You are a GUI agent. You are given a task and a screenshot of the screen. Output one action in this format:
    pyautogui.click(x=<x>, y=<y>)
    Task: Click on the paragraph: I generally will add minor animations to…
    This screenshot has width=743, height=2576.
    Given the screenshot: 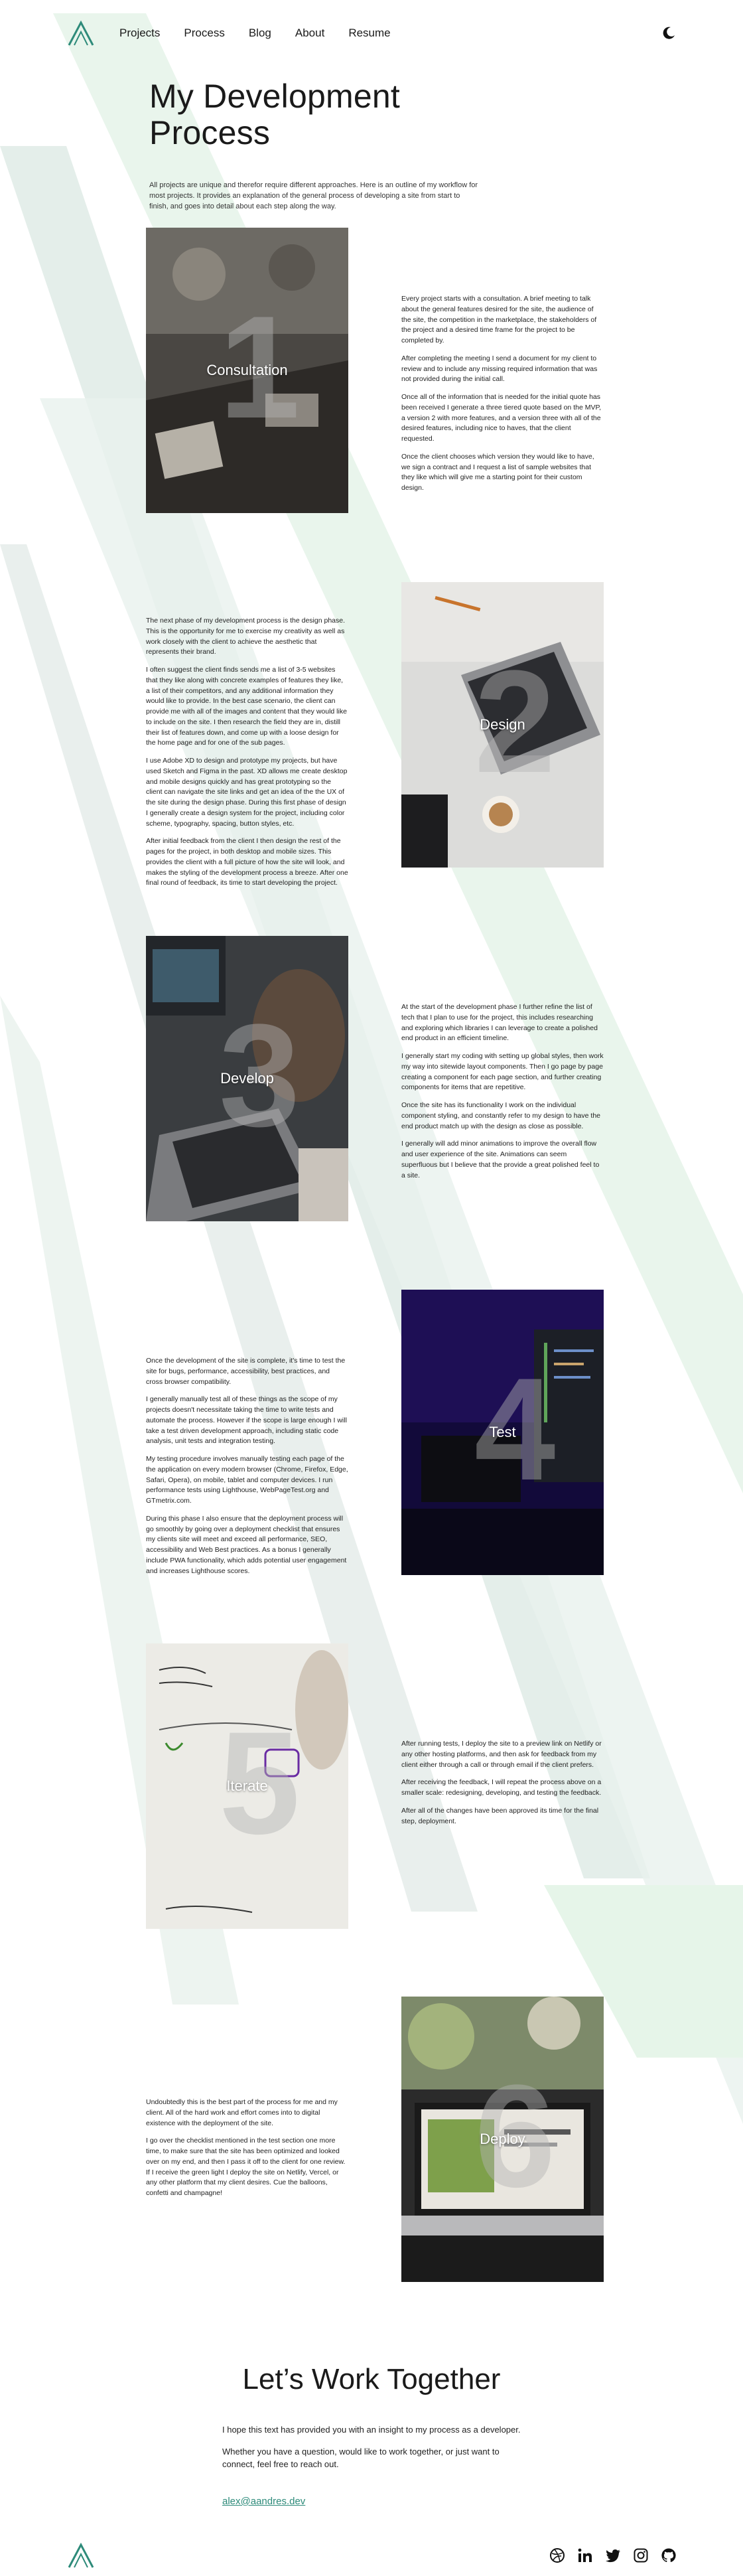 What is the action you would take?
    pyautogui.click(x=500, y=1160)
    